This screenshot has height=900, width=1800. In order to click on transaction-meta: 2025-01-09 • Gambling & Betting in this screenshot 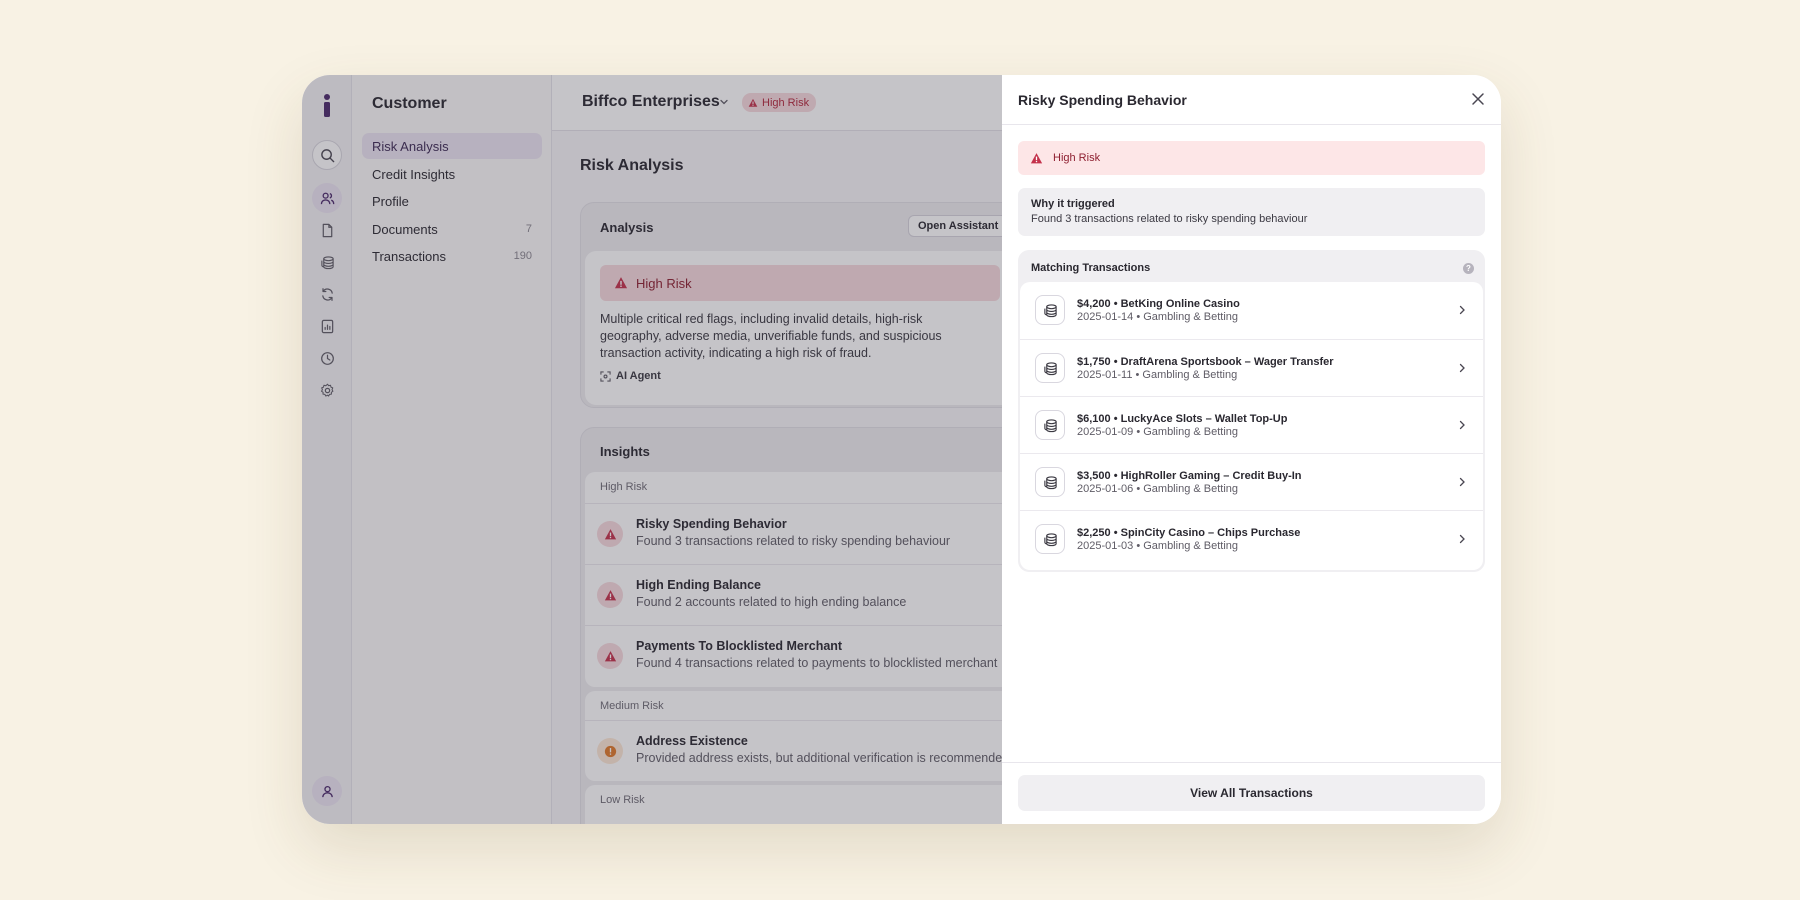, I will do `click(1158, 432)`.